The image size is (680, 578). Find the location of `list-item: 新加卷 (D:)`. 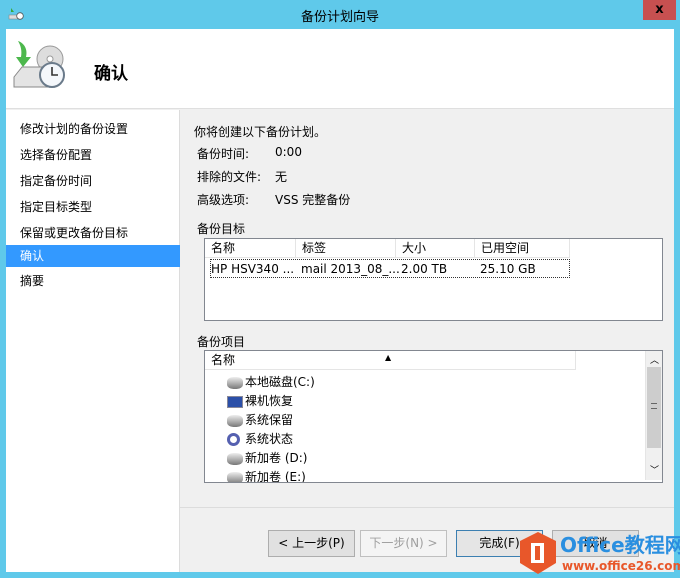

list-item: 新加卷 (D:) is located at coordinates (267, 458).